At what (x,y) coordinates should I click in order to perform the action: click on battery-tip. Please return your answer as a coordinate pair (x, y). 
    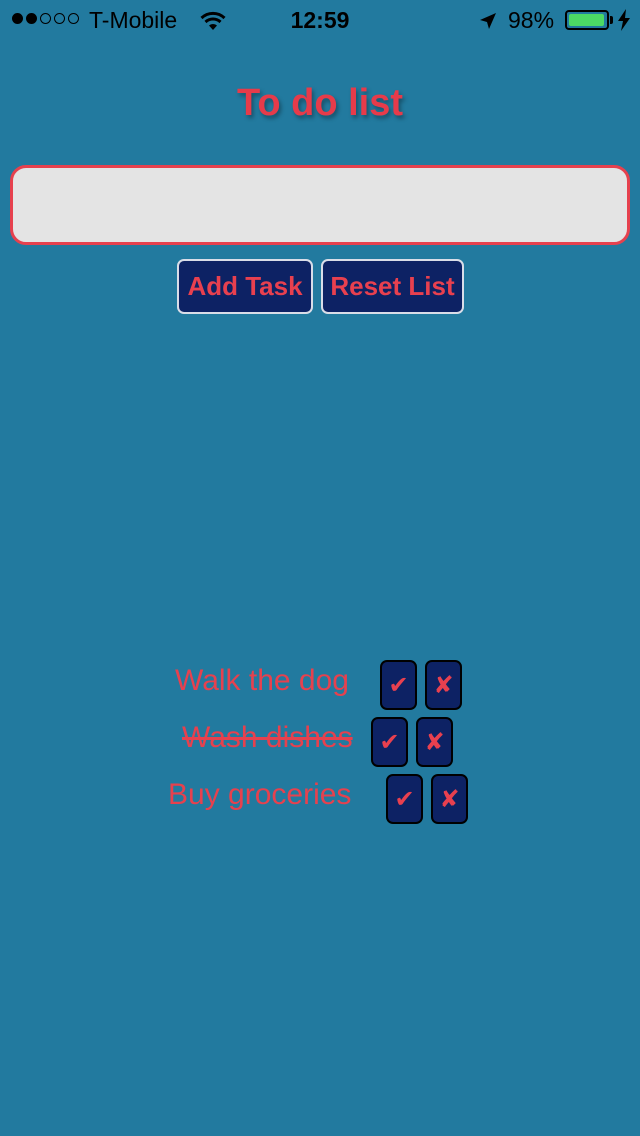
    Looking at the image, I should click on (611, 20).